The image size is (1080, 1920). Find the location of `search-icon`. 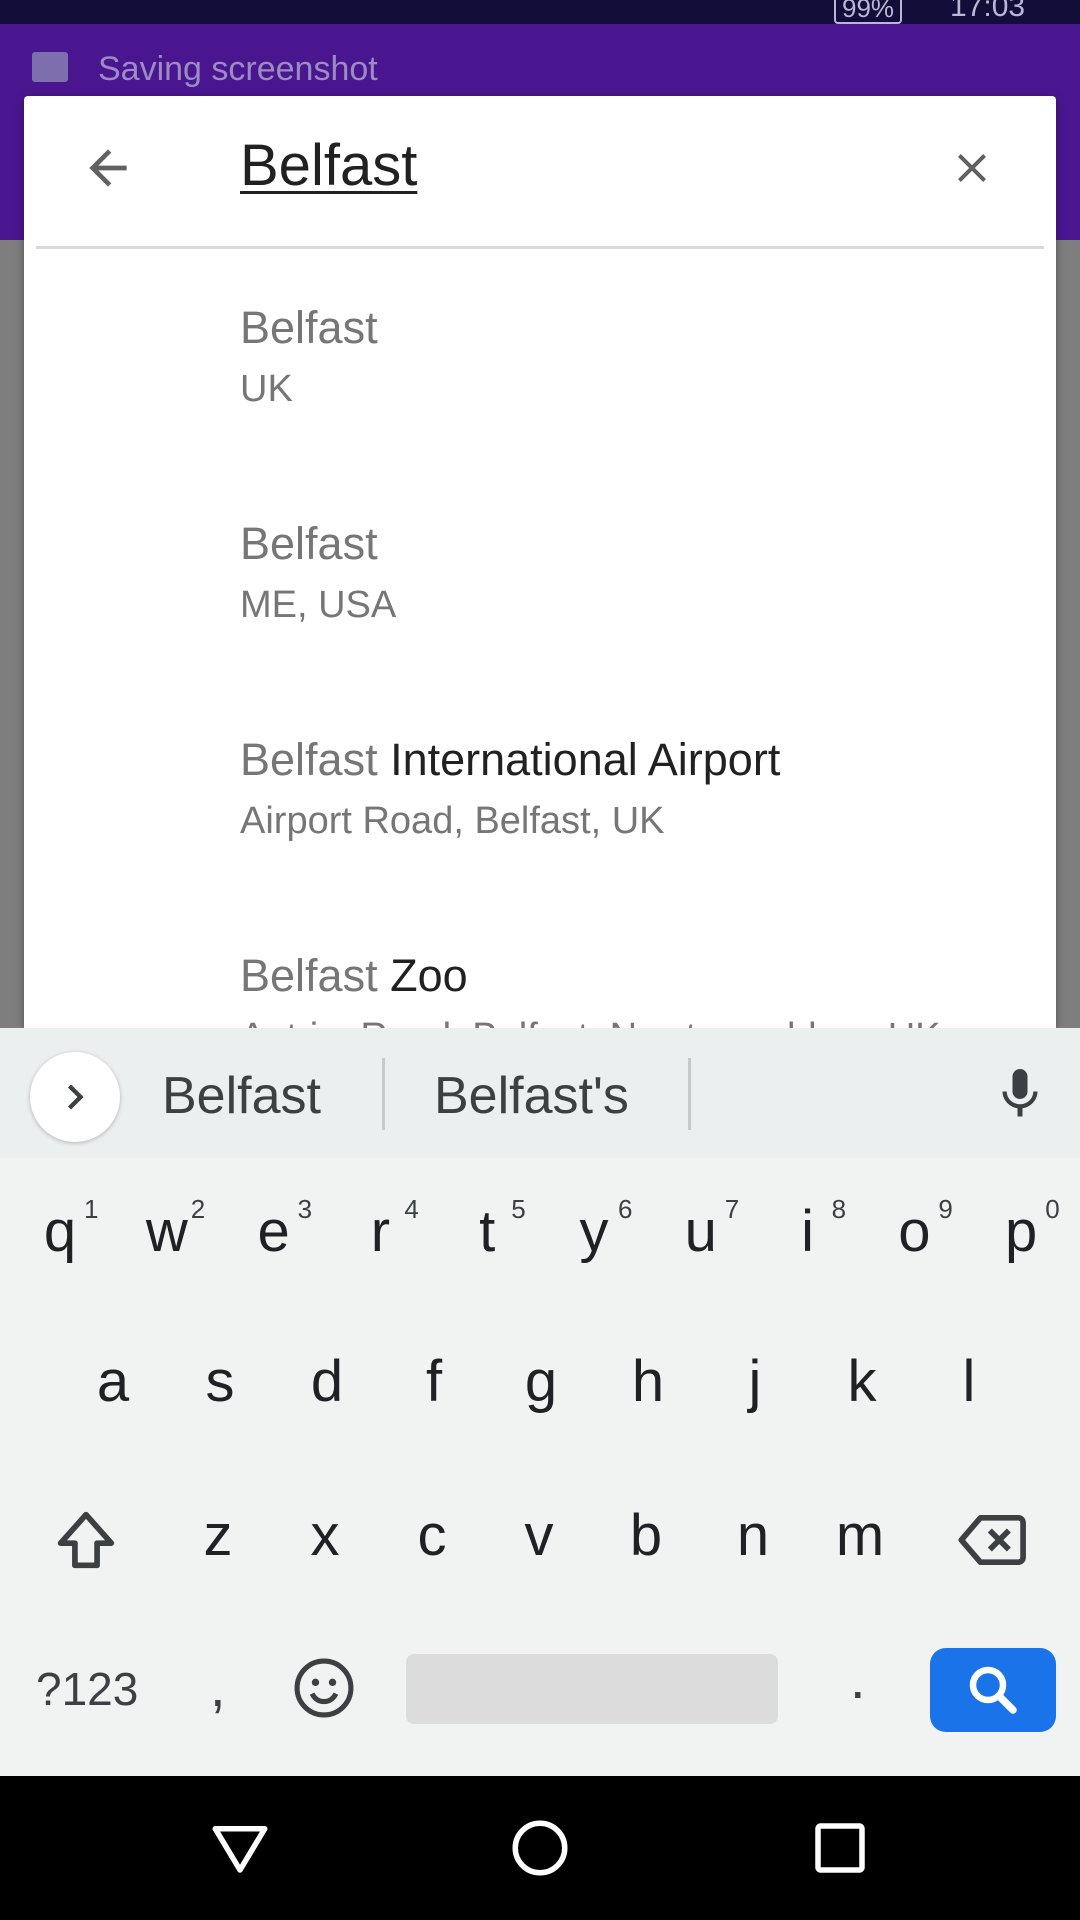

search-icon is located at coordinates (993, 1690).